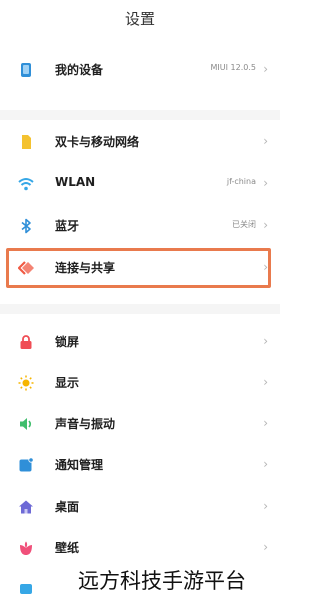  What do you see at coordinates (140, 507) in the screenshot?
I see `settings-item-desktop: 桌面 ›` at bounding box center [140, 507].